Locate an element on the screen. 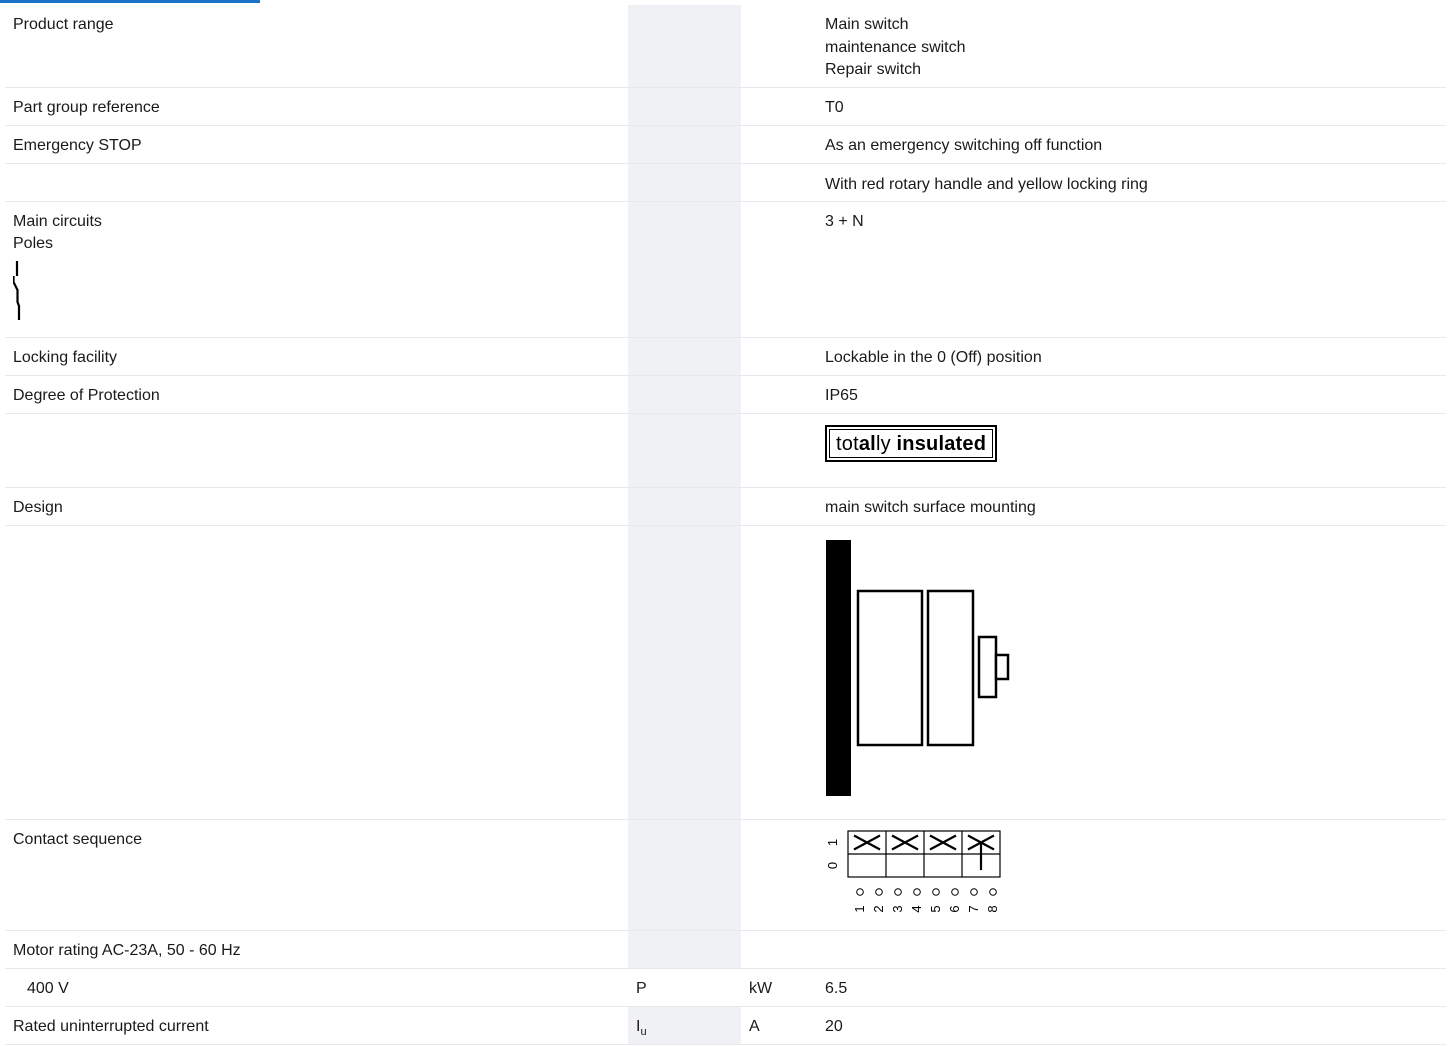 The width and height of the screenshot is (1453, 1046). table-row: 400 V P kW 6.5 is located at coordinates (725, 987).